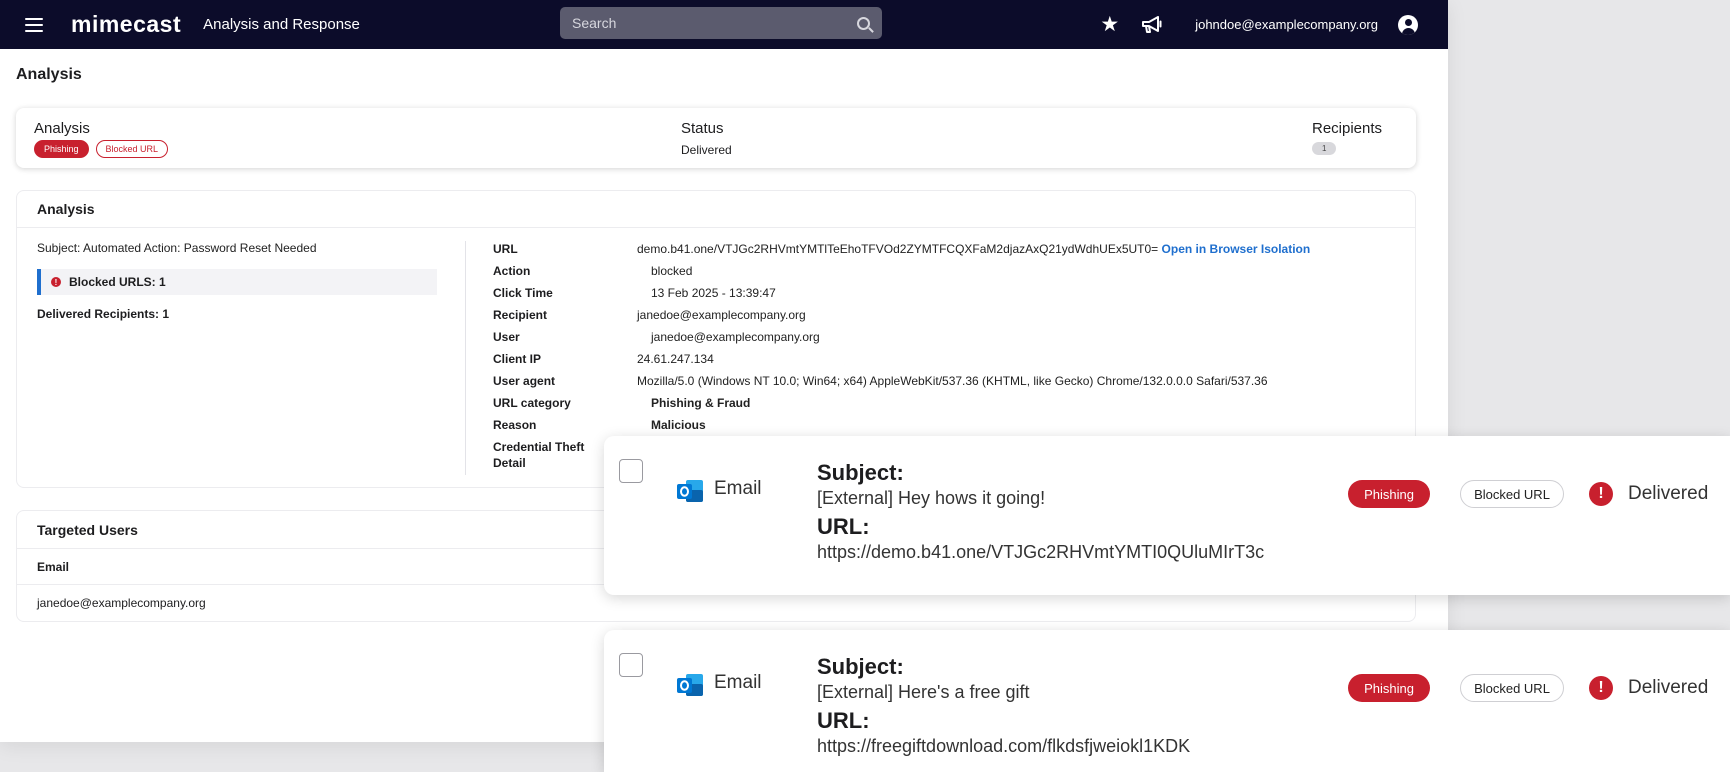  I want to click on client-ip-label: Client IP, so click(517, 359).